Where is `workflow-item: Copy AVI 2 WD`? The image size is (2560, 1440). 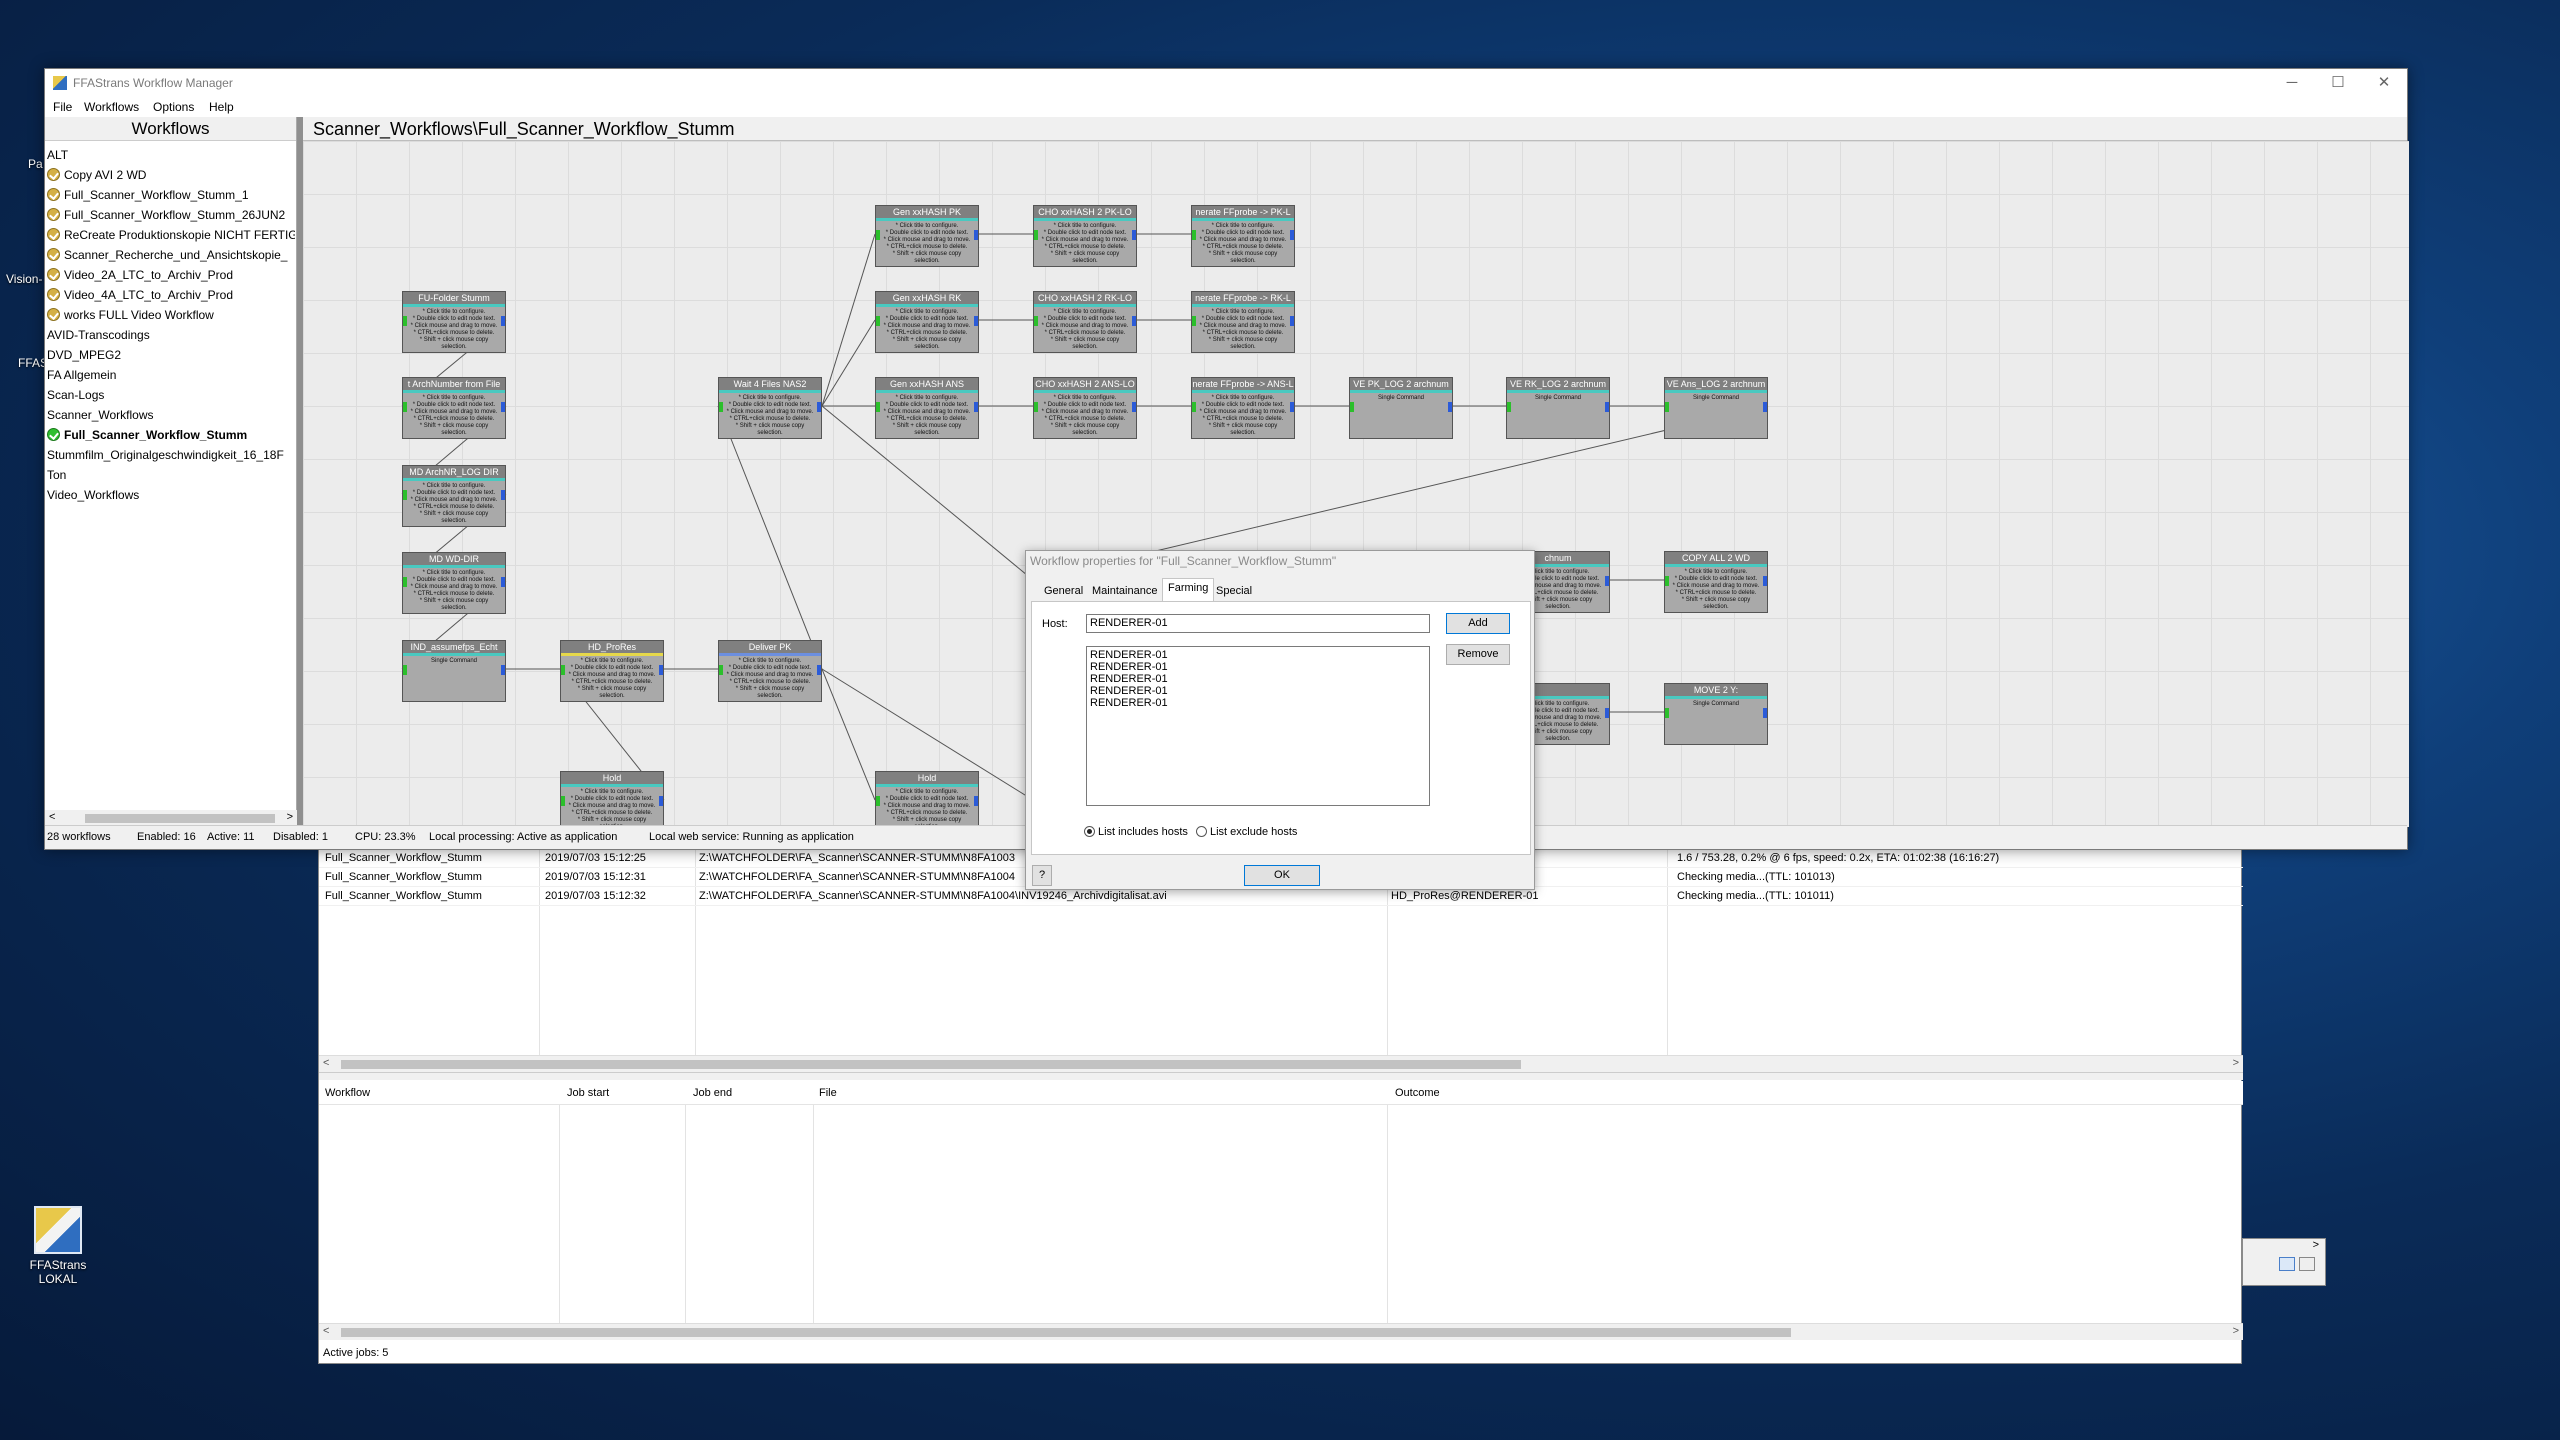 workflow-item: Copy AVI 2 WD is located at coordinates (171, 175).